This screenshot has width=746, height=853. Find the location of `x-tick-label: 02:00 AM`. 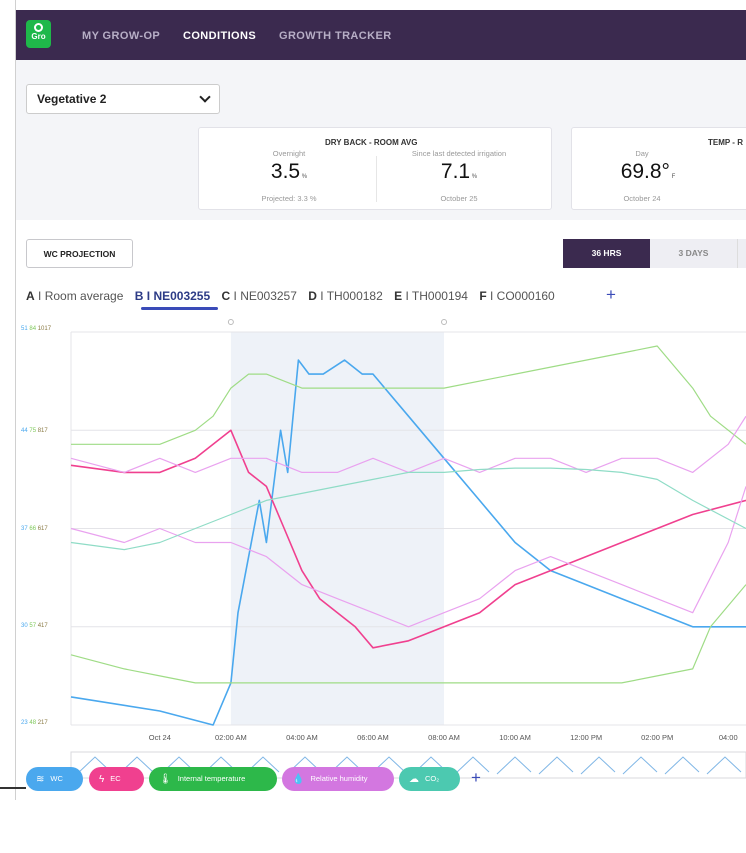

x-tick-label: 02:00 AM is located at coordinates (231, 737).